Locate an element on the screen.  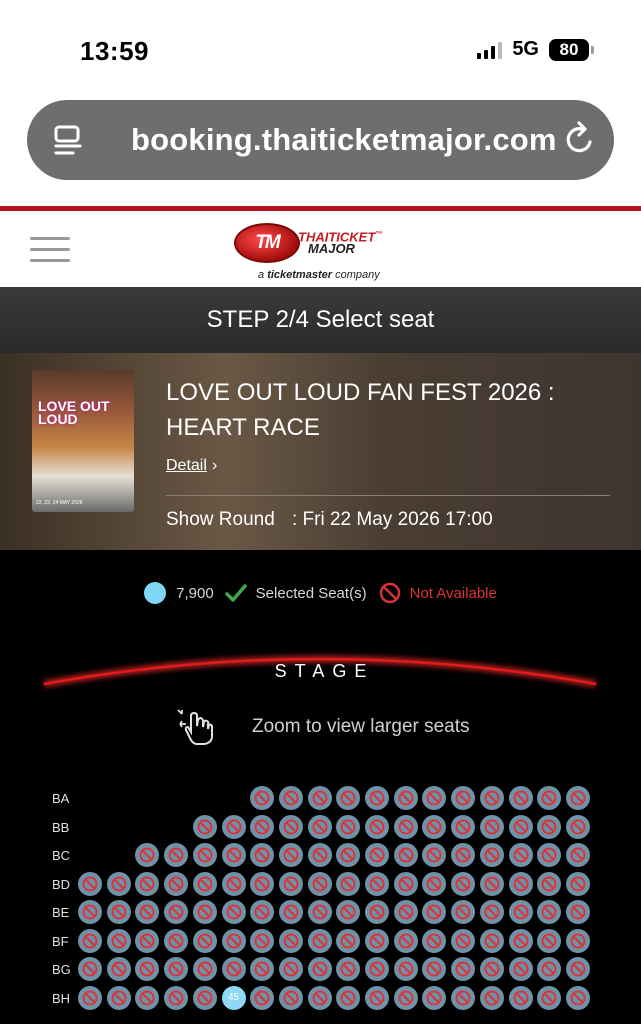
seat-row: BG is located at coordinates (320, 969).